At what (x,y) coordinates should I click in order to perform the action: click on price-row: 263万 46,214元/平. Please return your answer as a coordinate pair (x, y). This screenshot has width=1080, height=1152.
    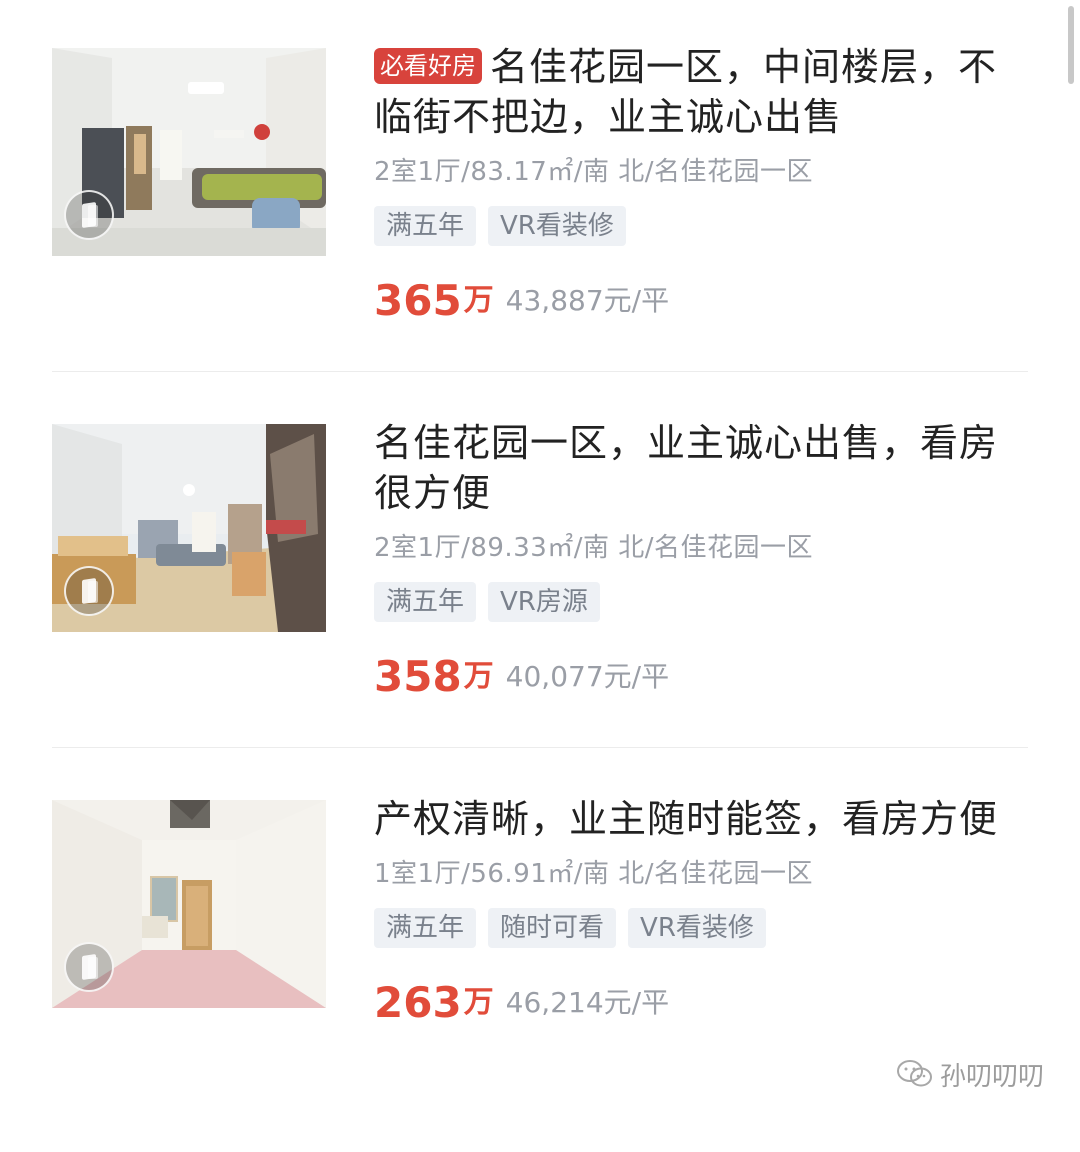
    Looking at the image, I should click on (699, 1003).